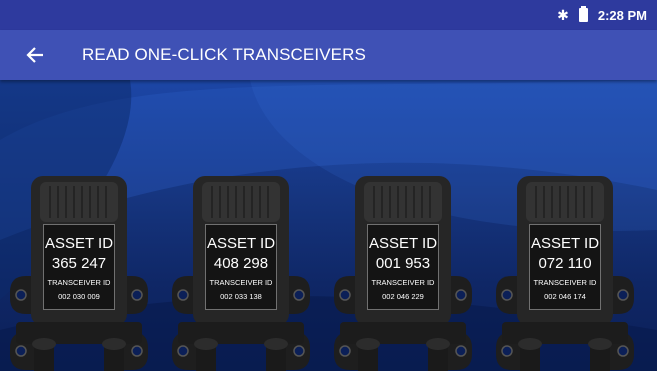  I want to click on battery-icon, so click(583, 14).